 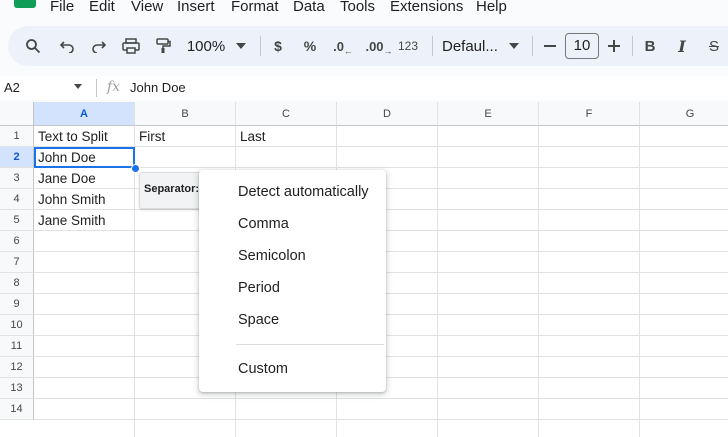 What do you see at coordinates (388, 51) in the screenshot?
I see `arrow-right-icon: →` at bounding box center [388, 51].